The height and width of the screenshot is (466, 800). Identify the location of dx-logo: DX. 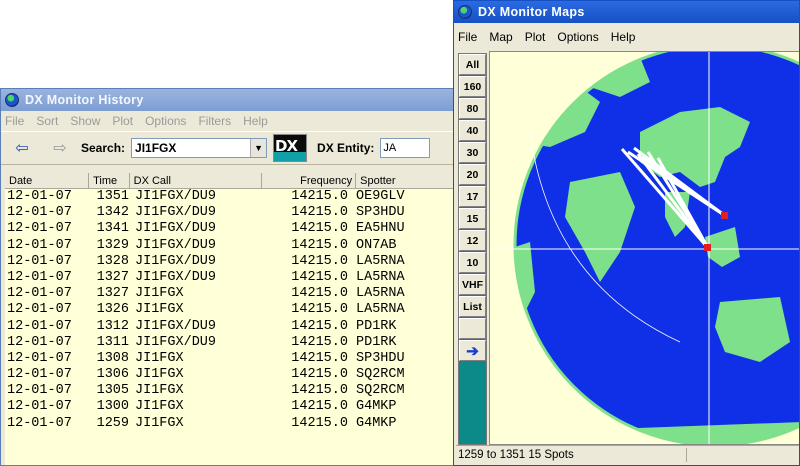
(290, 148).